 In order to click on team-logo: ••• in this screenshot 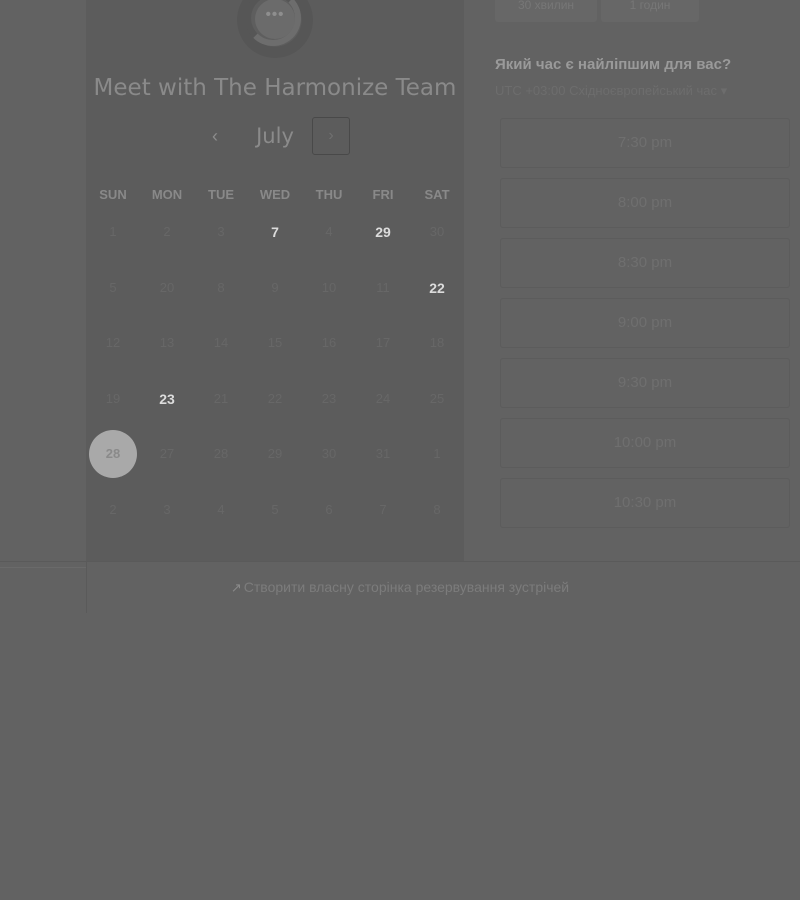, I will do `click(275, 29)`.